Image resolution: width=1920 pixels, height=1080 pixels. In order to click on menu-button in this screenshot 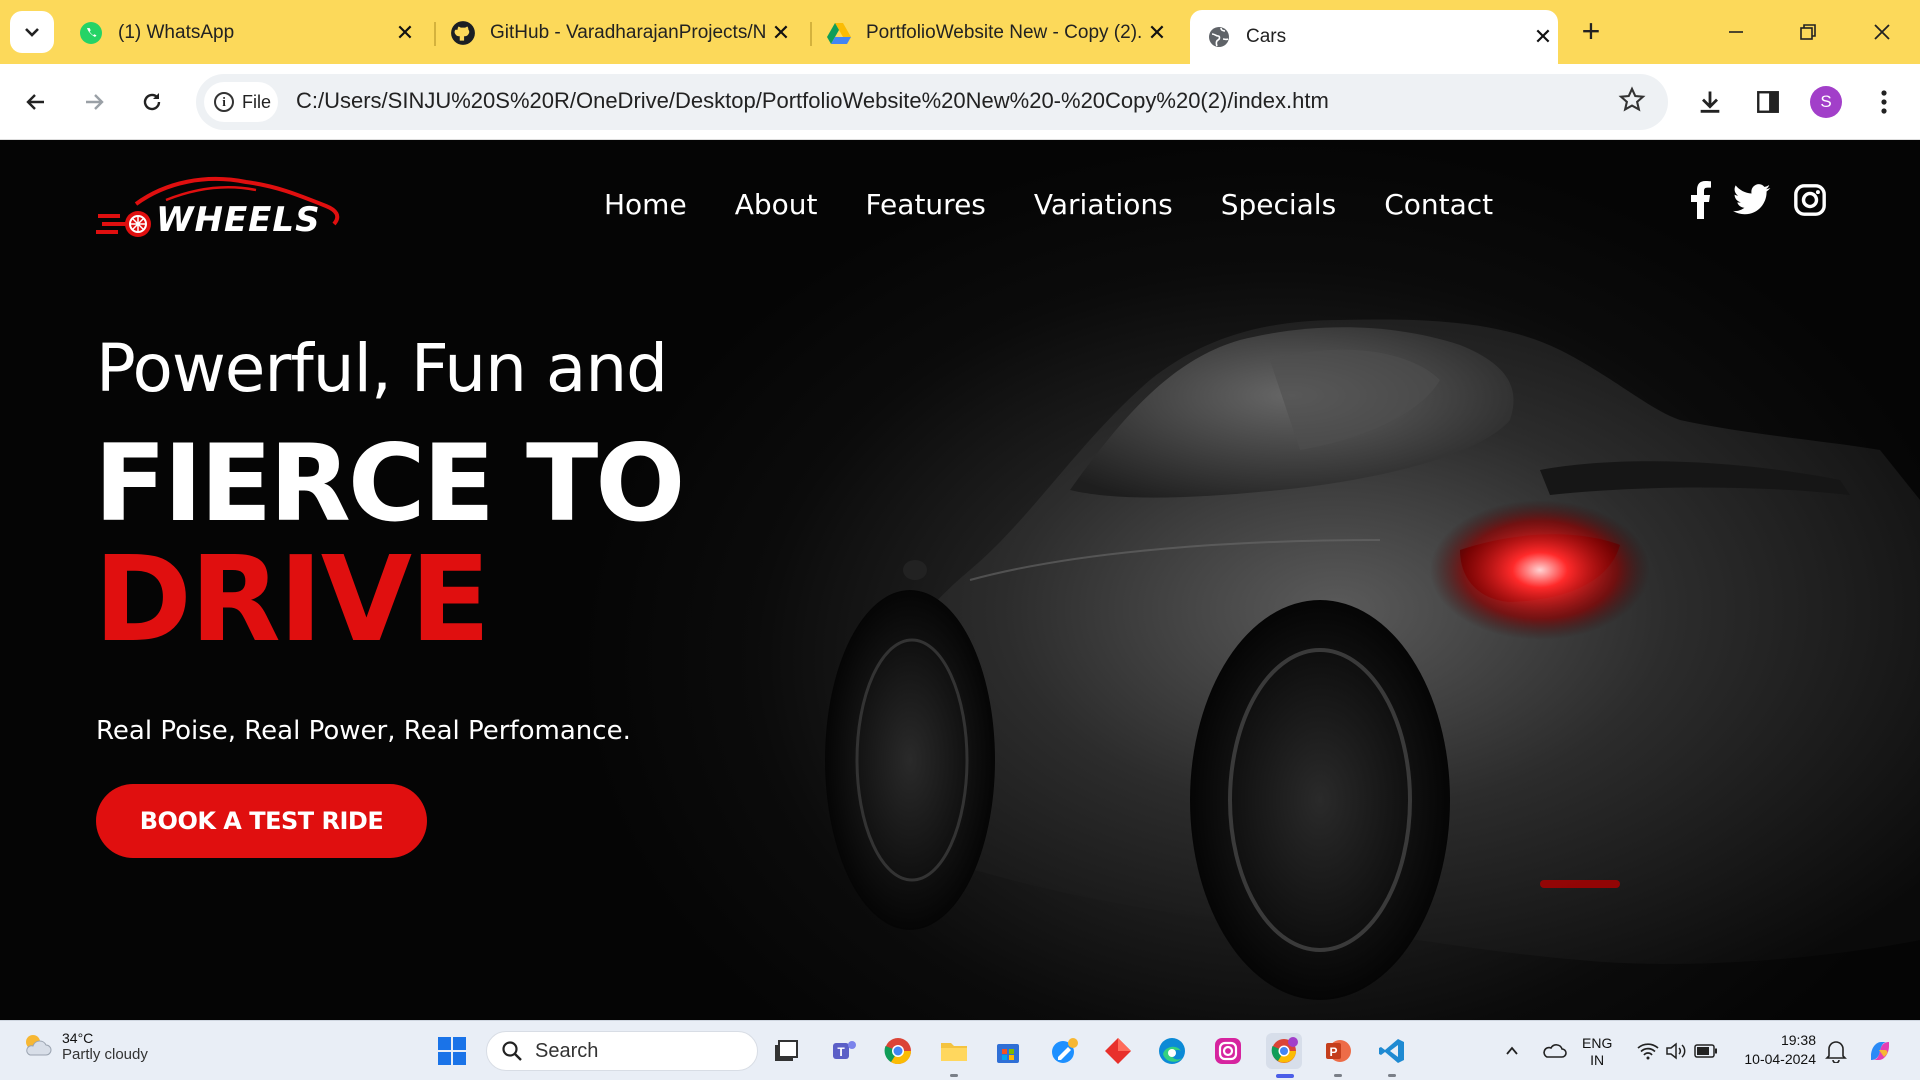, I will do `click(1884, 102)`.